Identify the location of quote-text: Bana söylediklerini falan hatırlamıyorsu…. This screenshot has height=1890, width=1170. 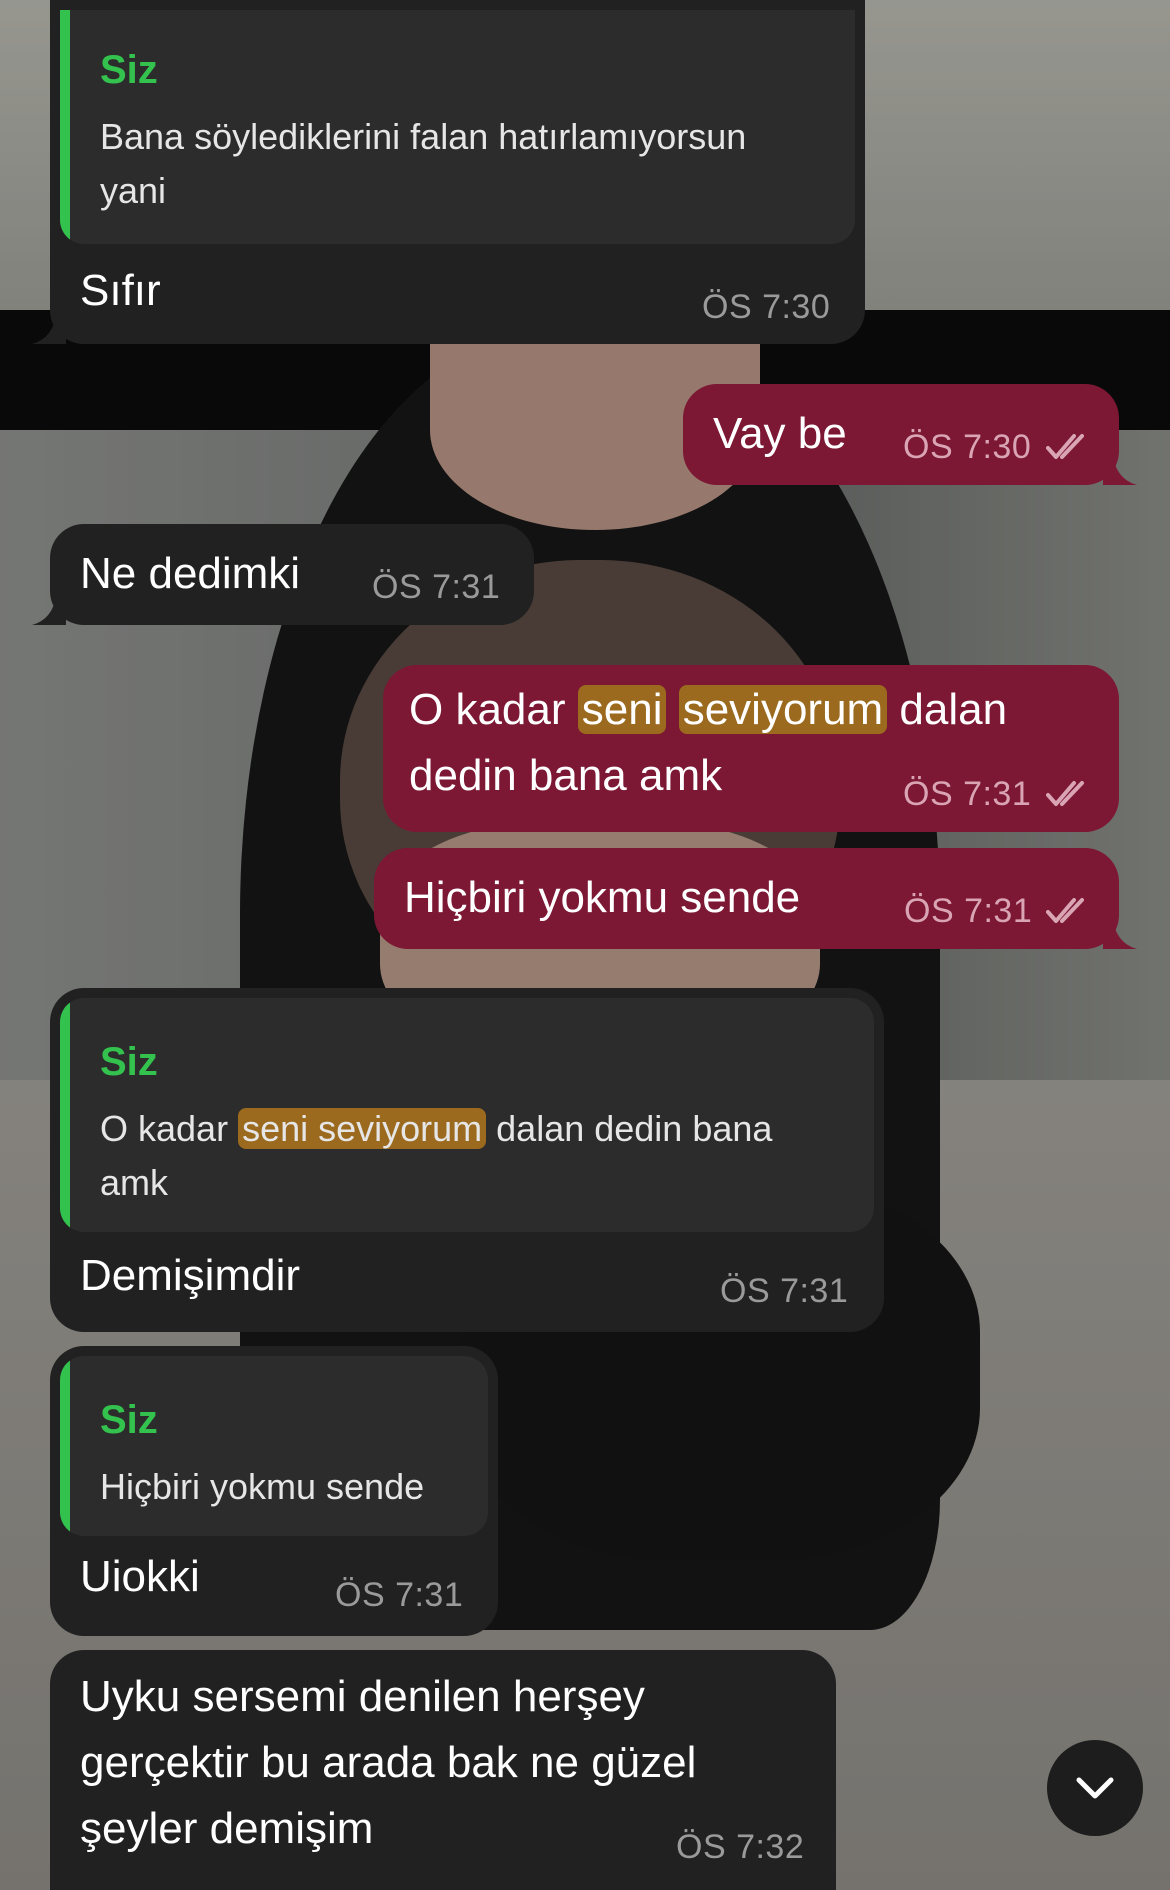
(423, 163).